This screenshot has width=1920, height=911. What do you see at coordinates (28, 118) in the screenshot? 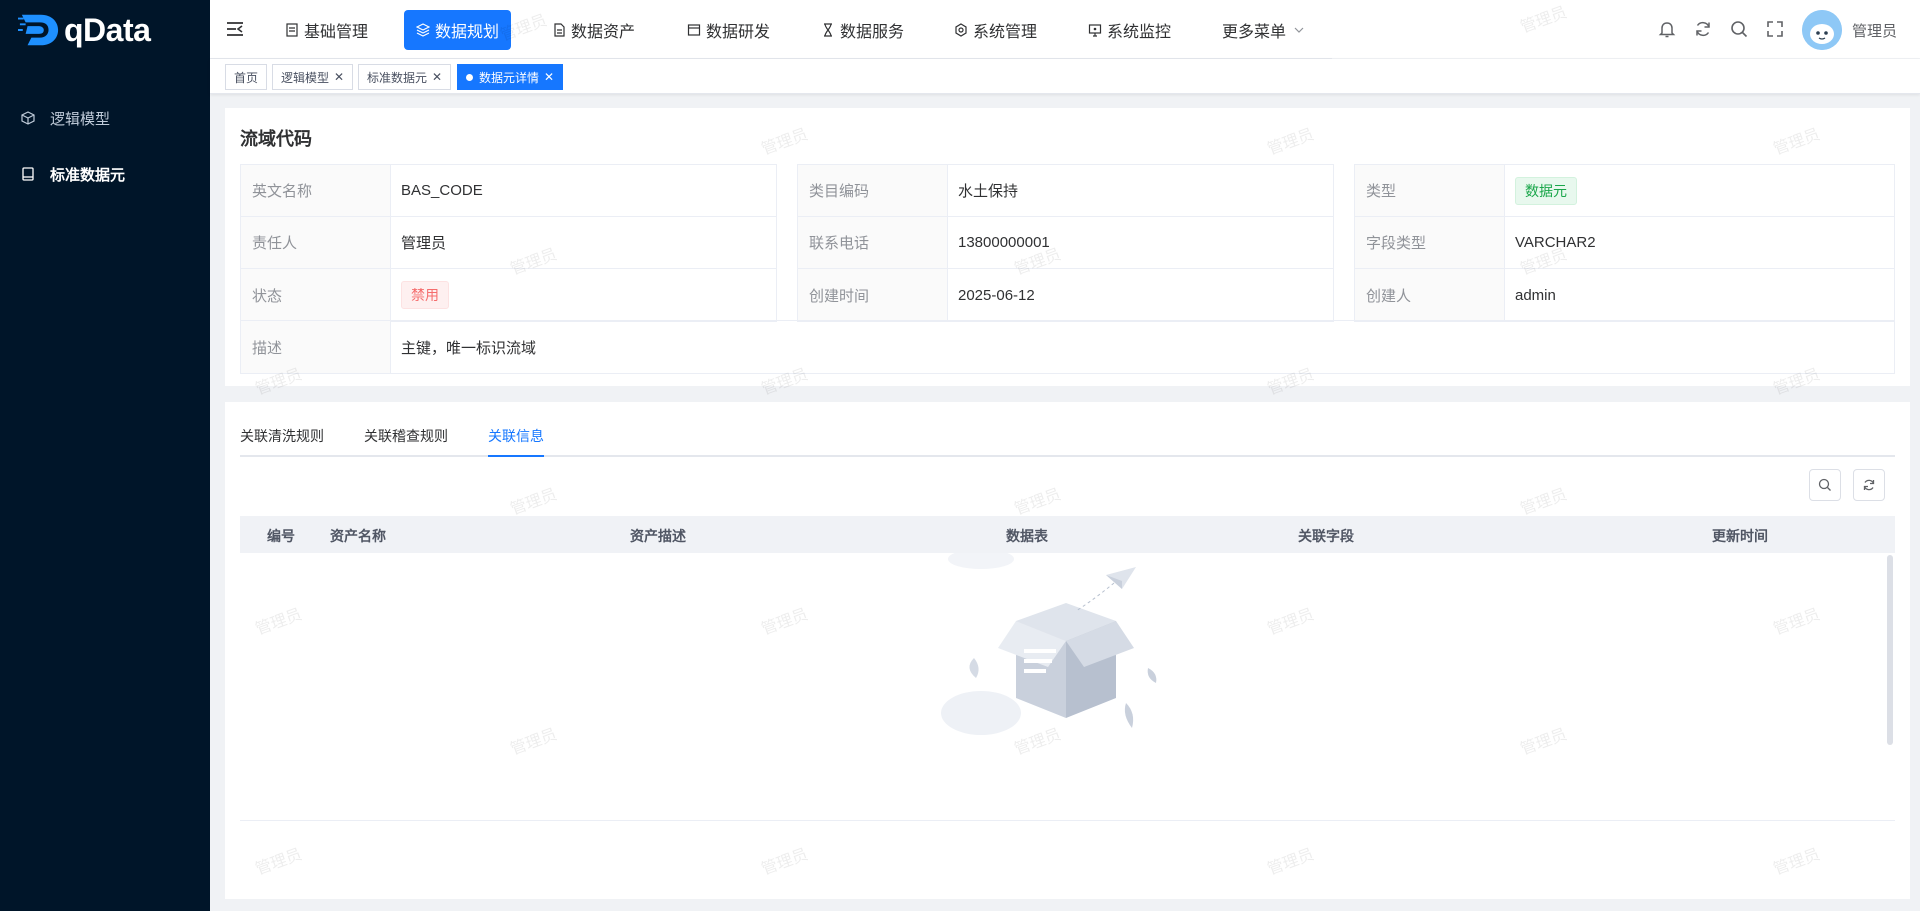
I see `cube-icon` at bounding box center [28, 118].